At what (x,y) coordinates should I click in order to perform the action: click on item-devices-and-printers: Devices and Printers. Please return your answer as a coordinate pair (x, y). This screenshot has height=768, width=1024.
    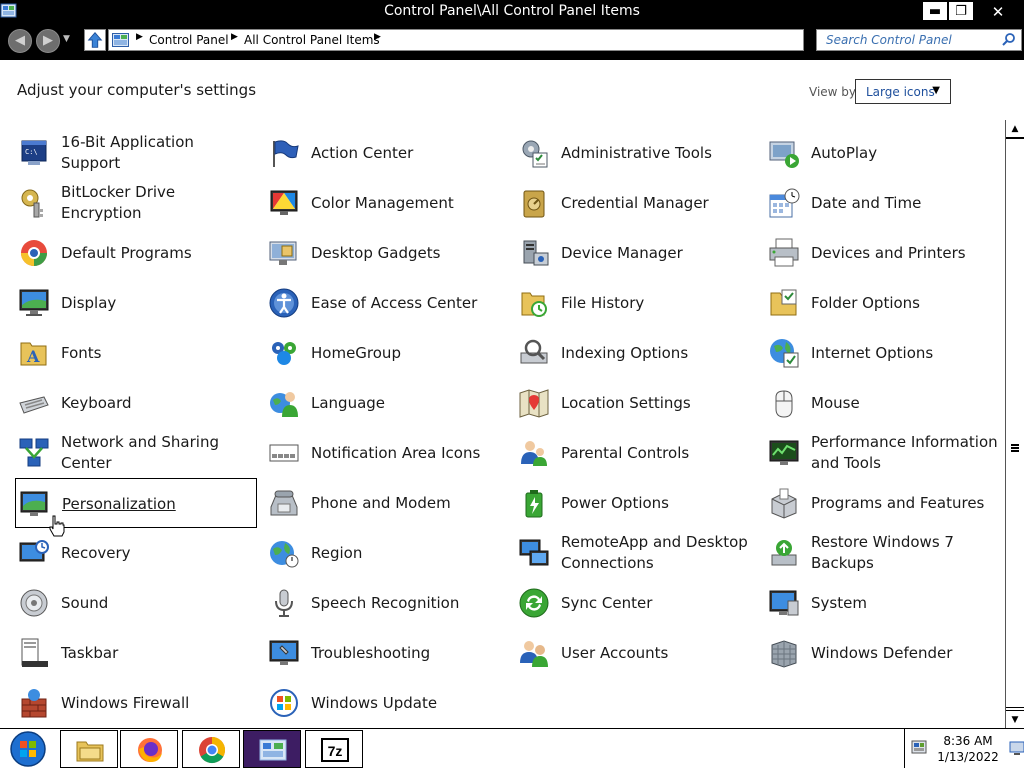
    Looking at the image, I should click on (885, 253).